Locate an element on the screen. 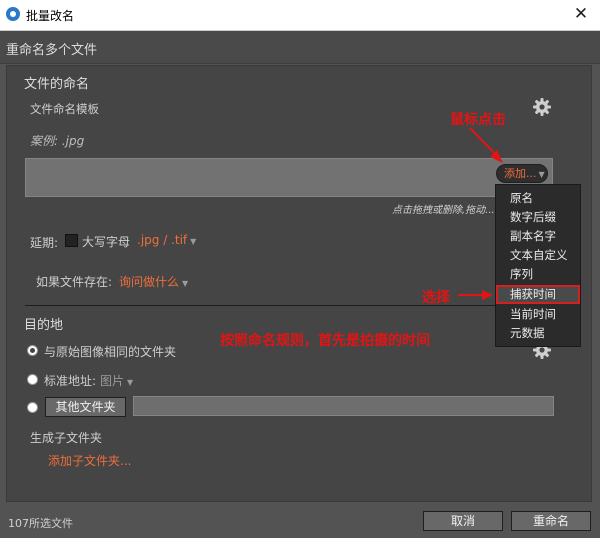 This screenshot has width=600, height=538. extension-dropdown: .jpg / .tif ▼ is located at coordinates (166, 240).